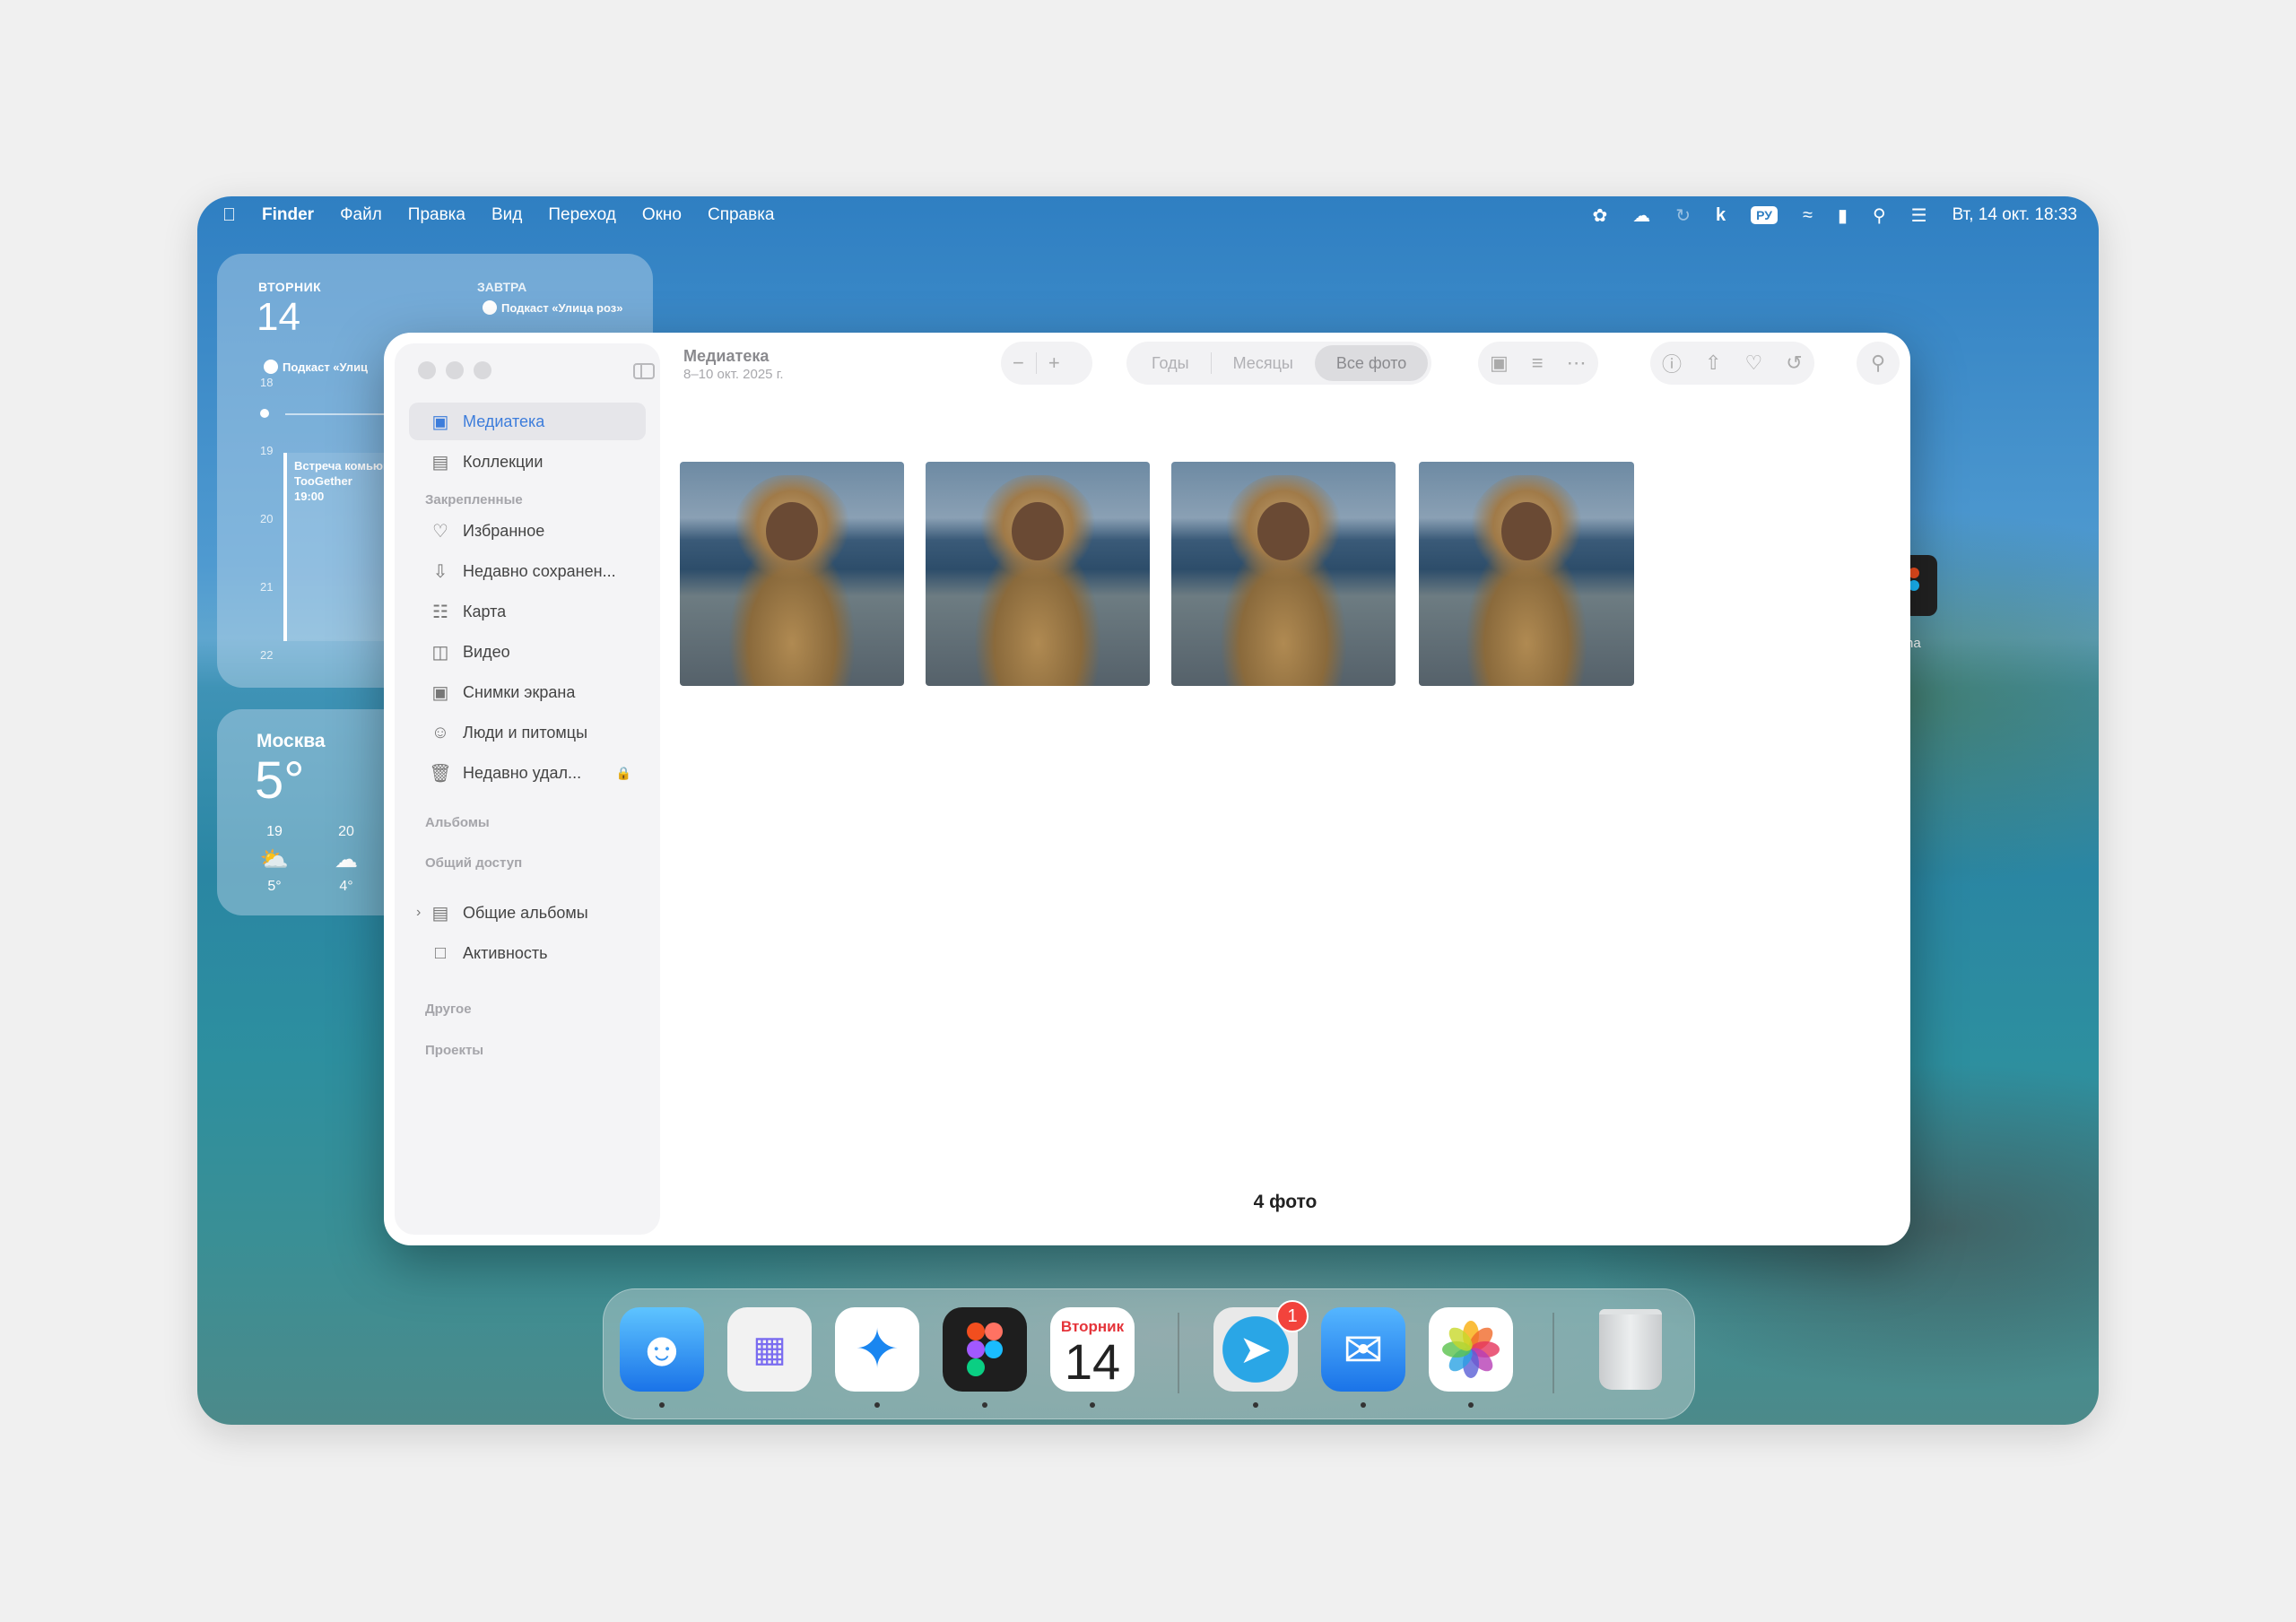 The image size is (2296, 1622). I want to click on menu-clock: Вт, 14 окт. 18:33, so click(2014, 215).